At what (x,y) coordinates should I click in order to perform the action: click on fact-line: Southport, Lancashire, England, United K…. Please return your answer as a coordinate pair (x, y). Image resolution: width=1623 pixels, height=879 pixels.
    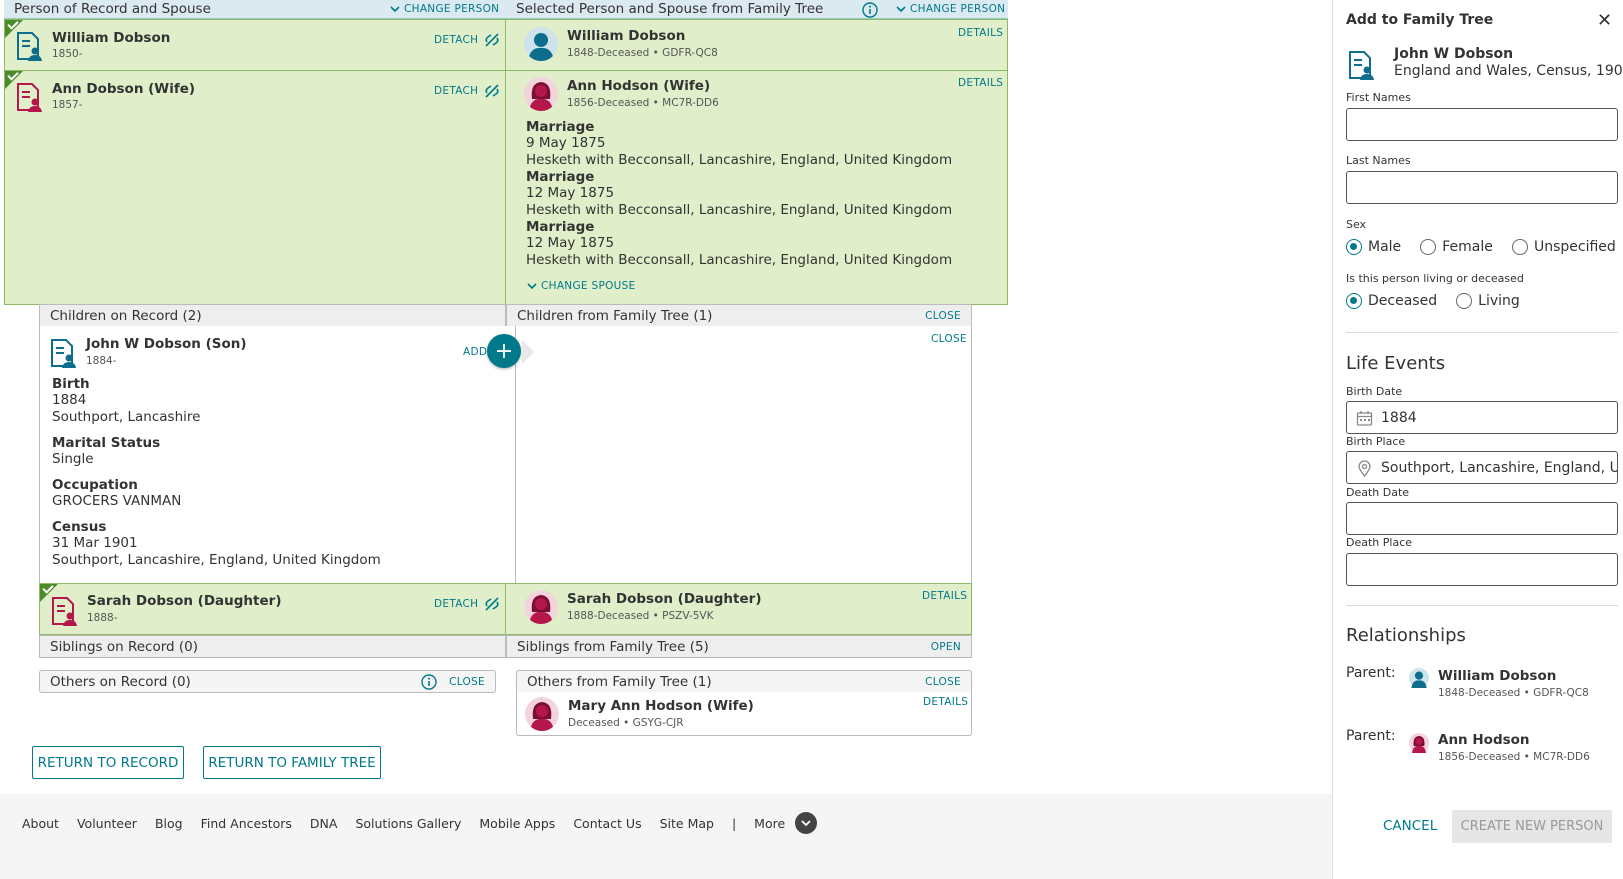
    Looking at the image, I should click on (216, 560).